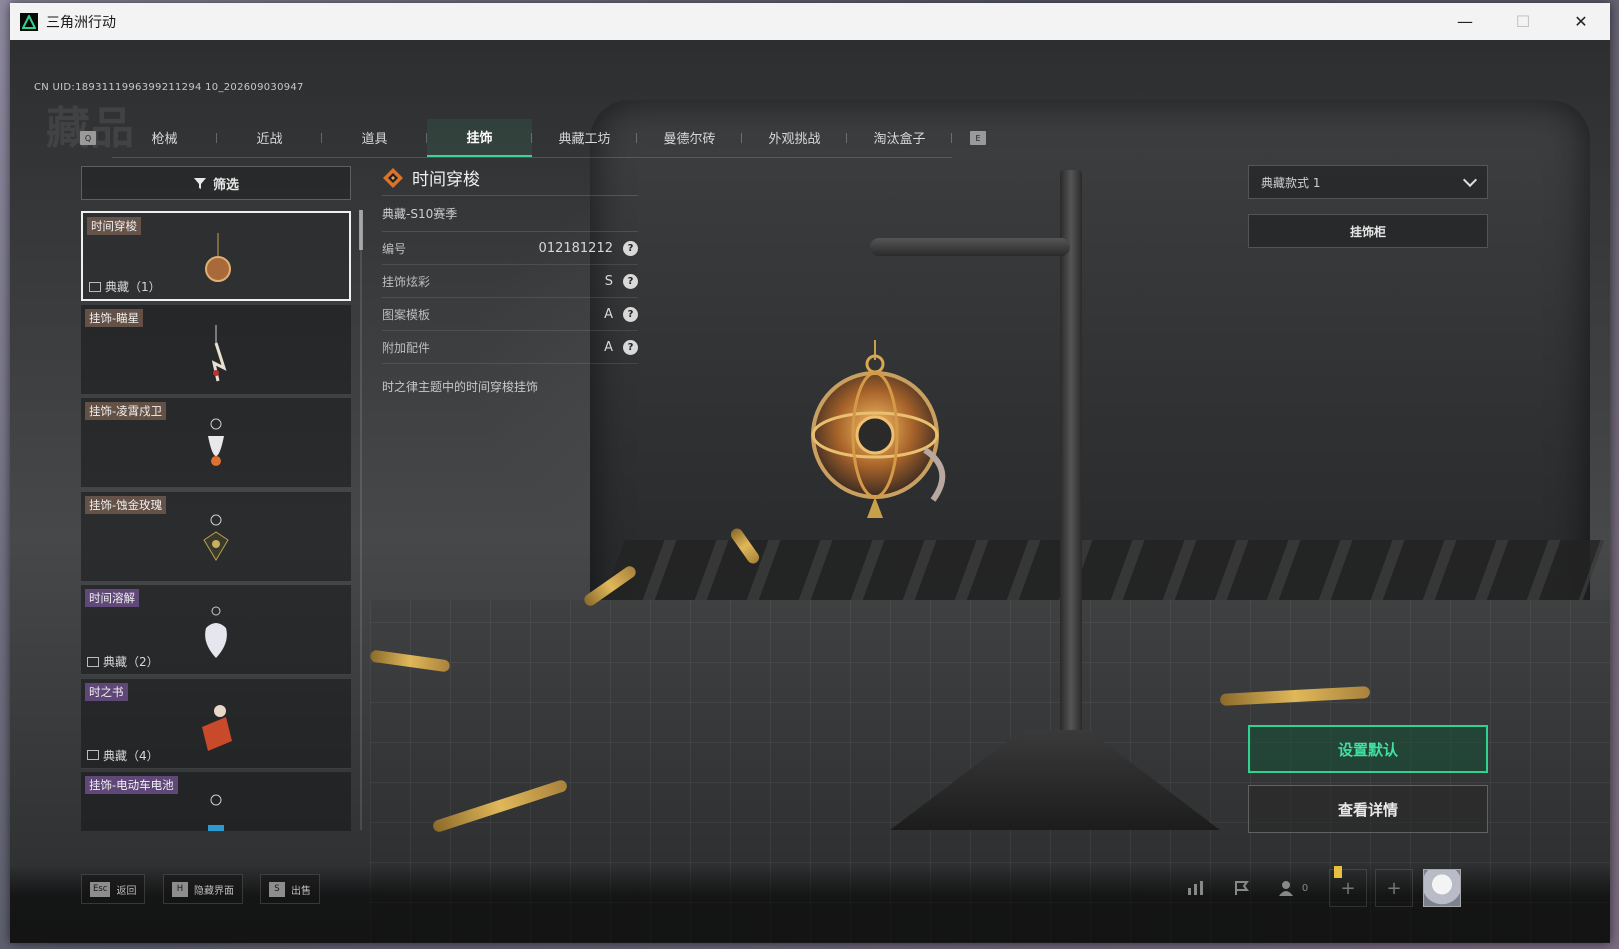  Describe the element at coordinates (794, 138) in the screenshot. I see `tab-appearance-challenge: 外观挑战` at that location.